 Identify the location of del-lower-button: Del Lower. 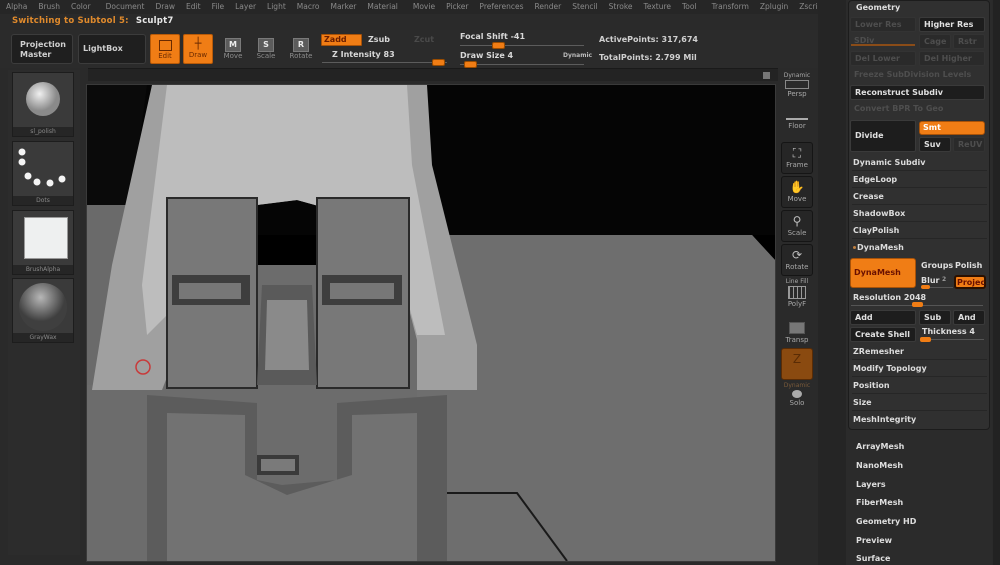
(883, 58).